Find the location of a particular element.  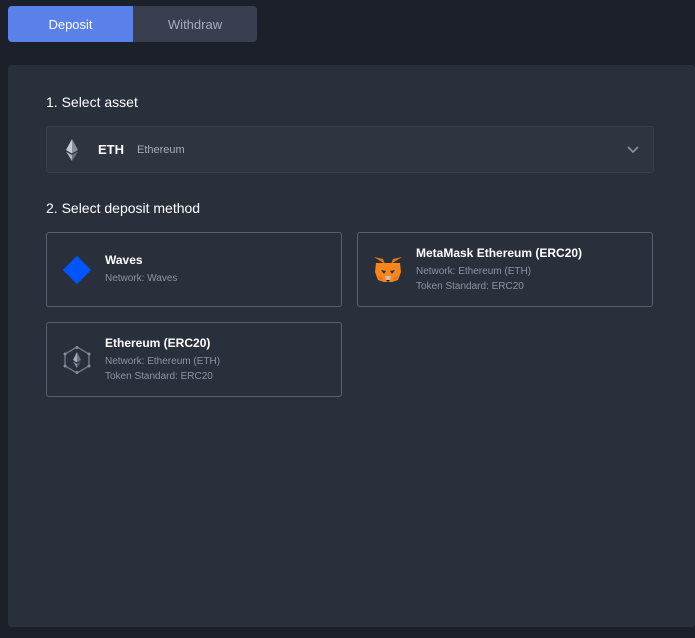

ethereum-hex-icon is located at coordinates (77, 360).